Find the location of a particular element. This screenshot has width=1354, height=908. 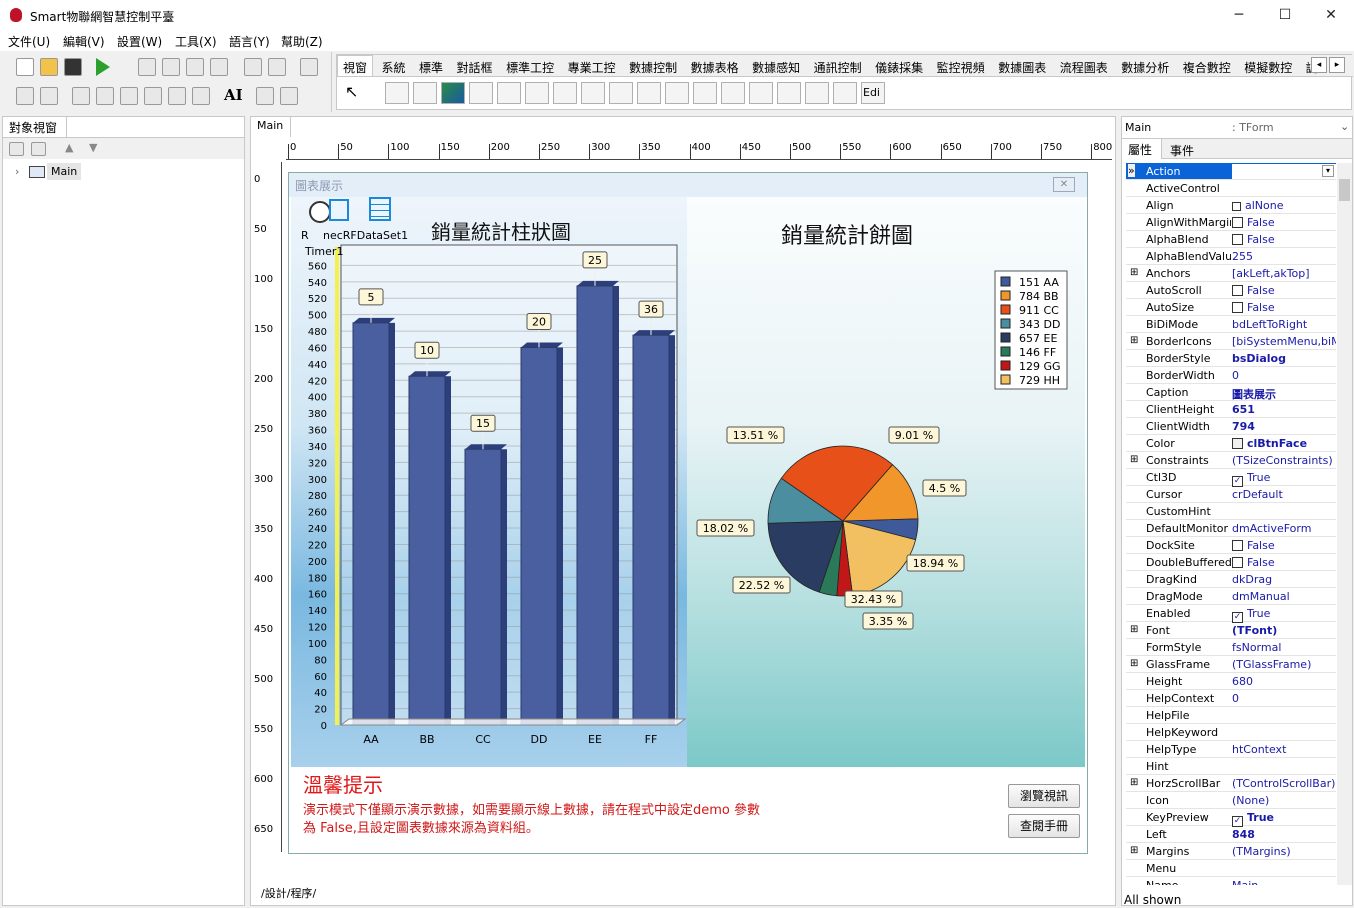

groupbox-component-icon is located at coordinates (425, 93).